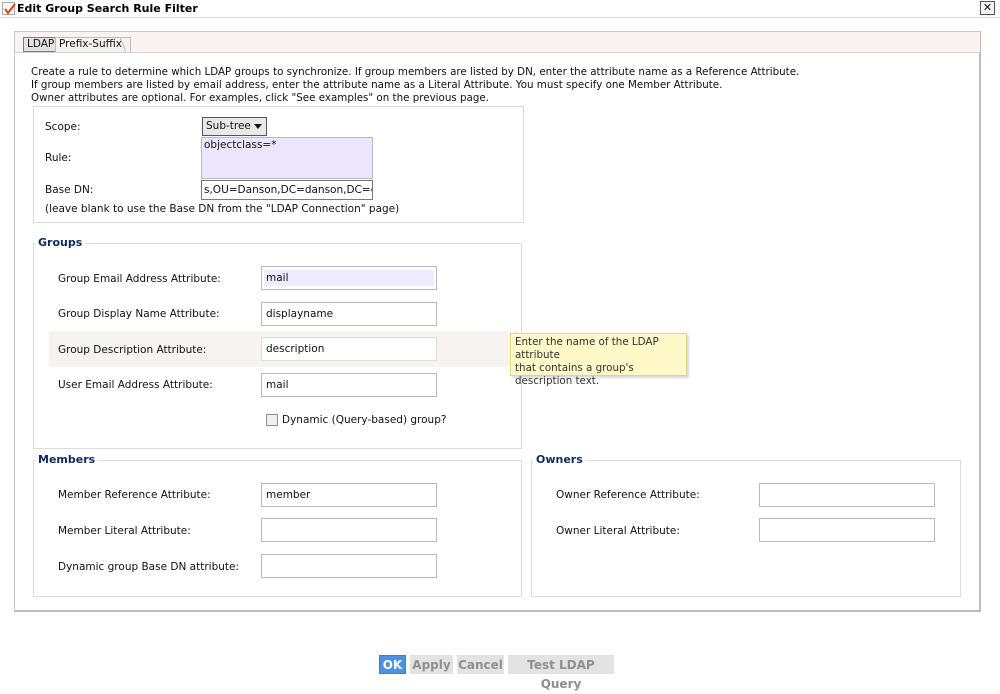 Image resolution: width=1000 pixels, height=694 pixels. Describe the element at coordinates (349, 566) in the screenshot. I see `dyn-base-dn-input` at that location.